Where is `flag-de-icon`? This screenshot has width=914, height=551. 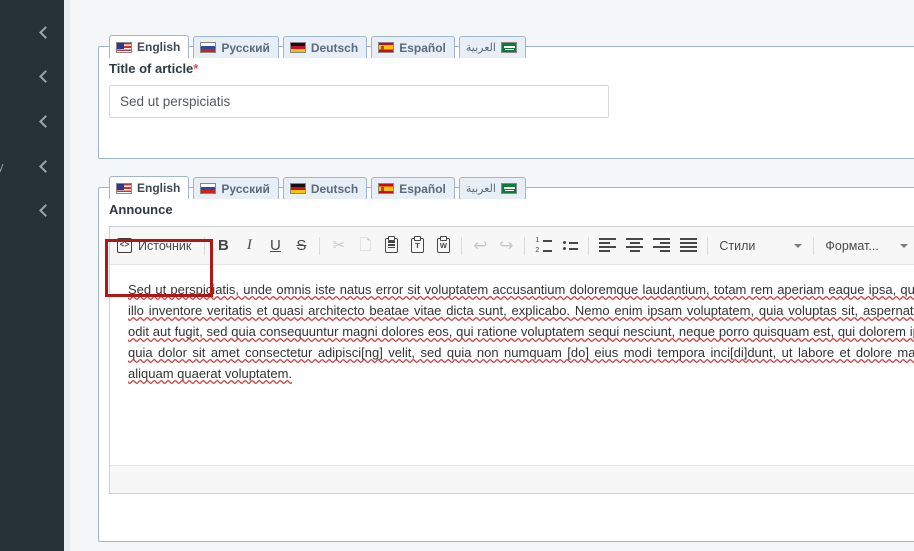 flag-de-icon is located at coordinates (297, 47).